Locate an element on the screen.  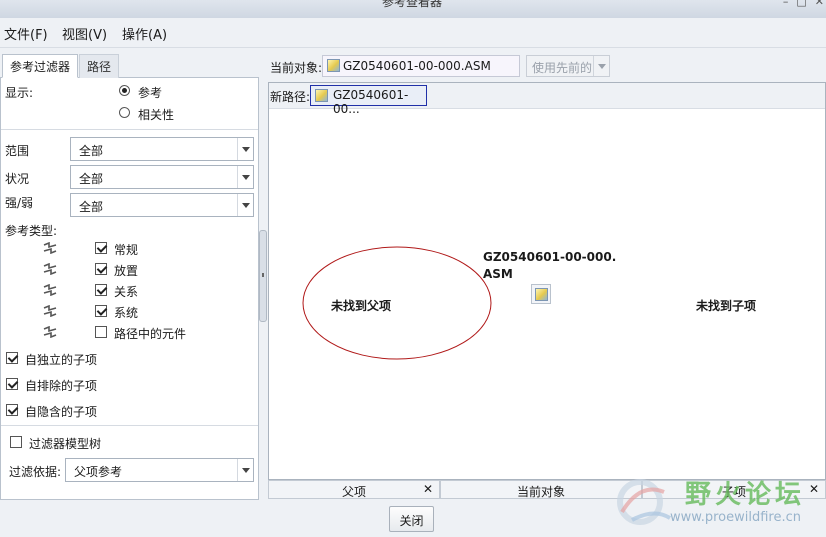
current-node-label-line1: GZ0540601-00-000. is located at coordinates (550, 257).